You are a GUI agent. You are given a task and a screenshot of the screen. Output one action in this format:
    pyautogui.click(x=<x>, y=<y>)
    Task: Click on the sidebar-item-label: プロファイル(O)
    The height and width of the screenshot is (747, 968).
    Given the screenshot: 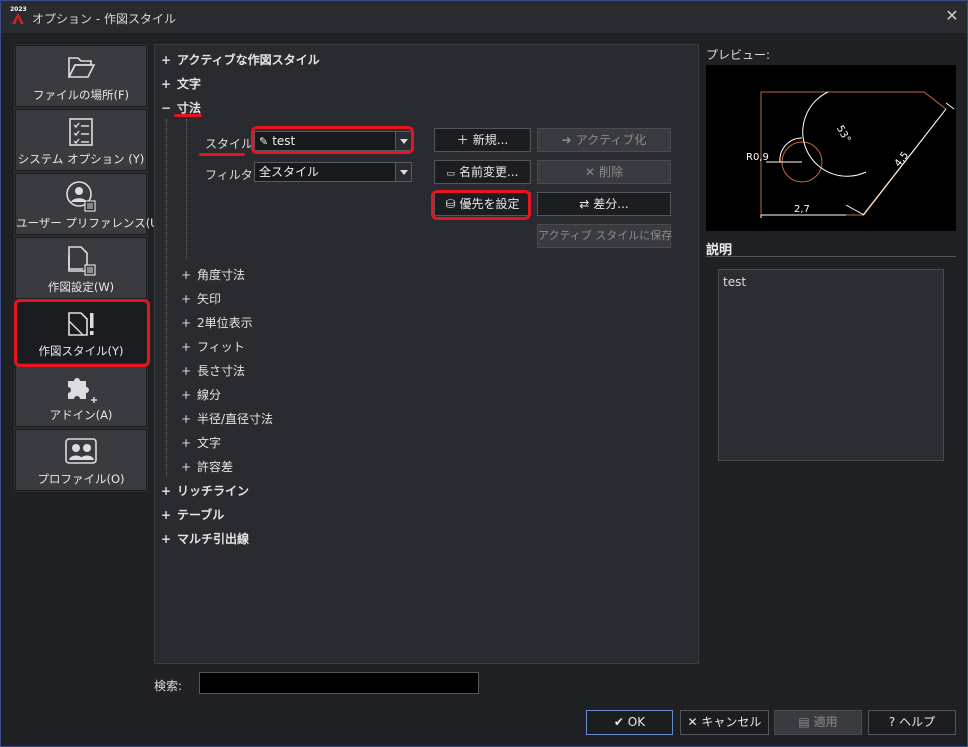 What is the action you would take?
    pyautogui.click(x=81, y=479)
    